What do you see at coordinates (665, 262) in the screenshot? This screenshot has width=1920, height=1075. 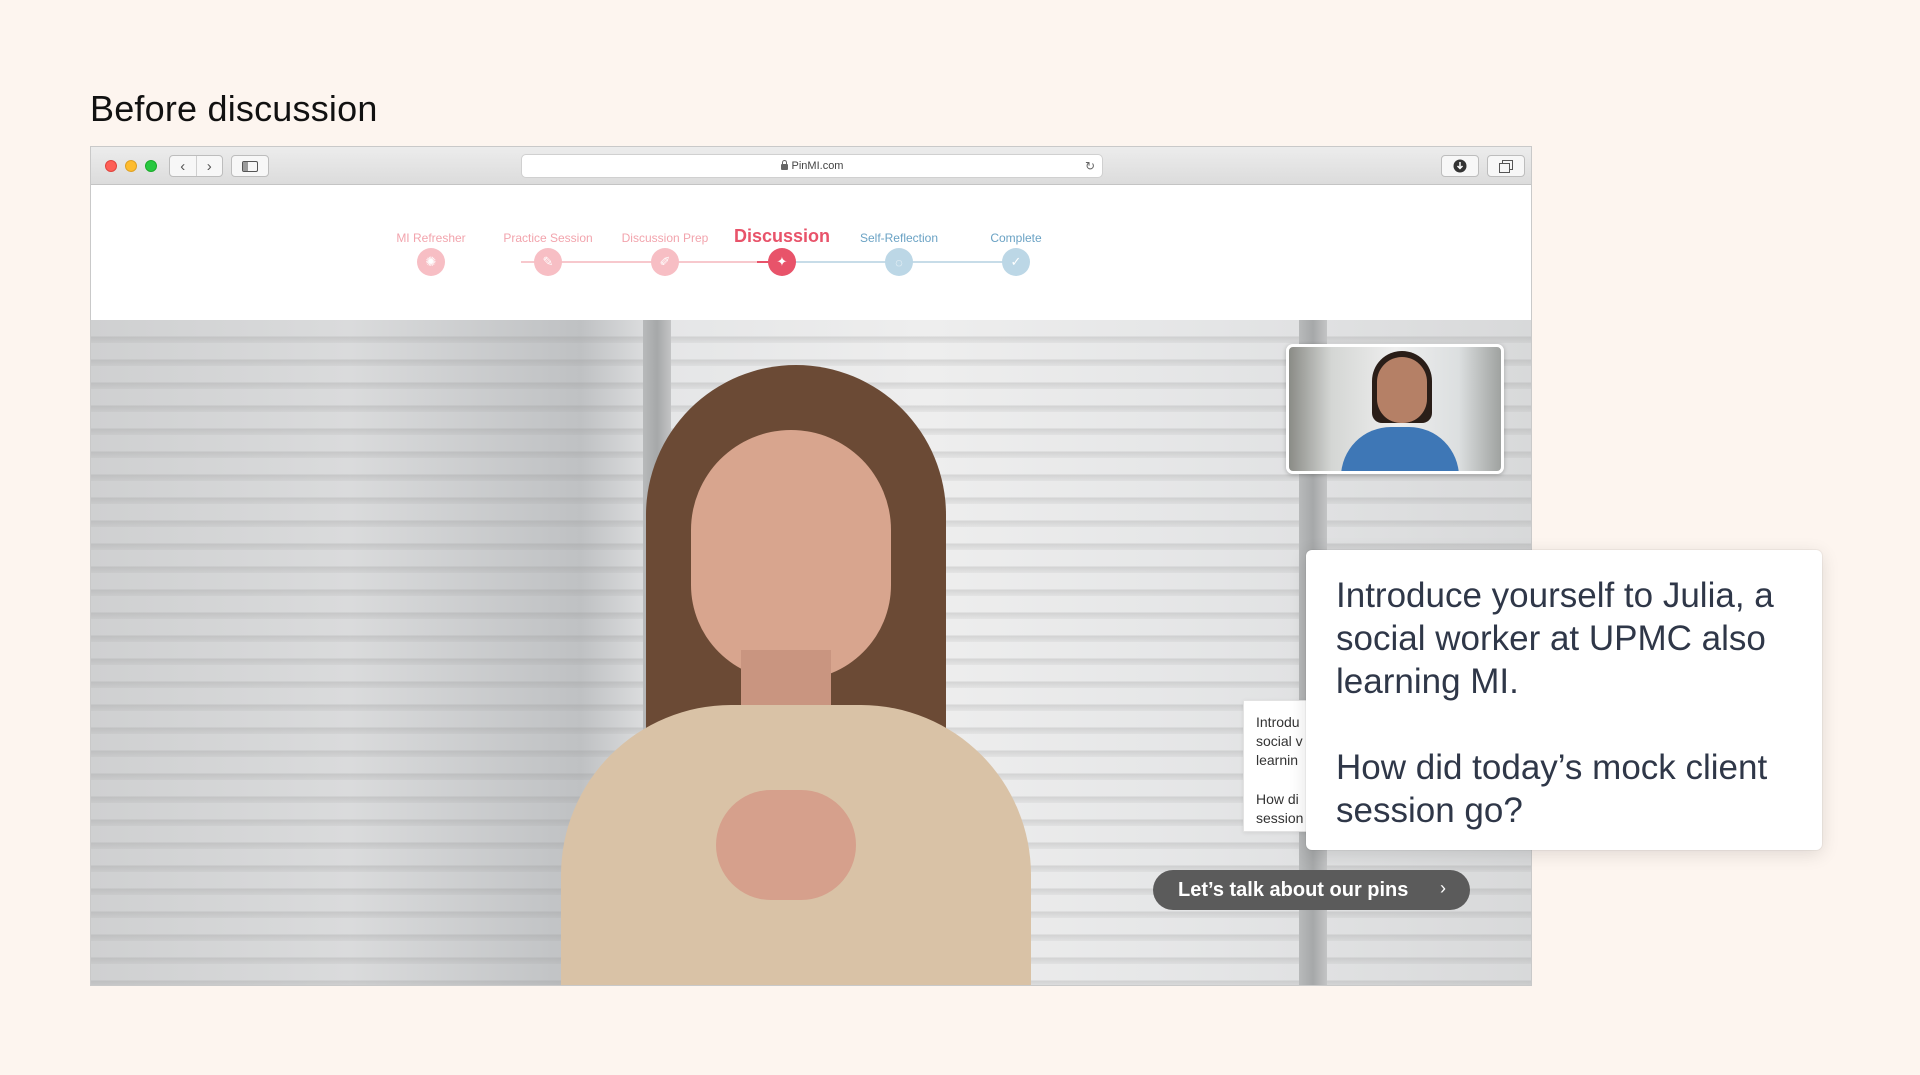 I see `step-3-pencil-icon: ✐` at bounding box center [665, 262].